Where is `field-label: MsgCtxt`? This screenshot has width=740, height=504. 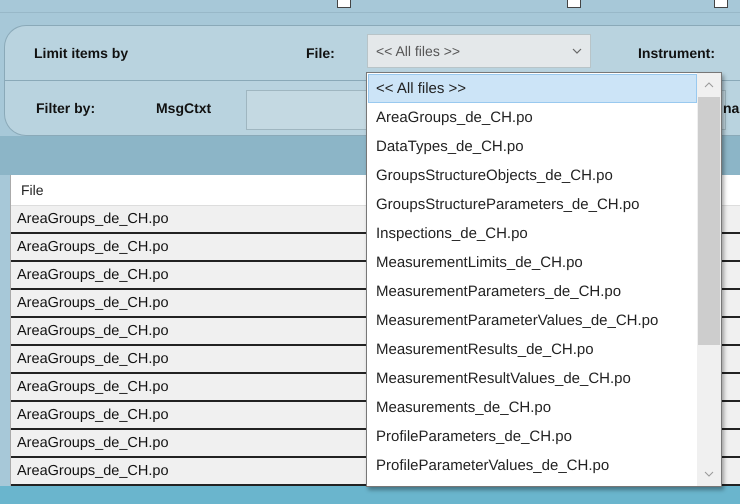 field-label: MsgCtxt is located at coordinates (184, 108).